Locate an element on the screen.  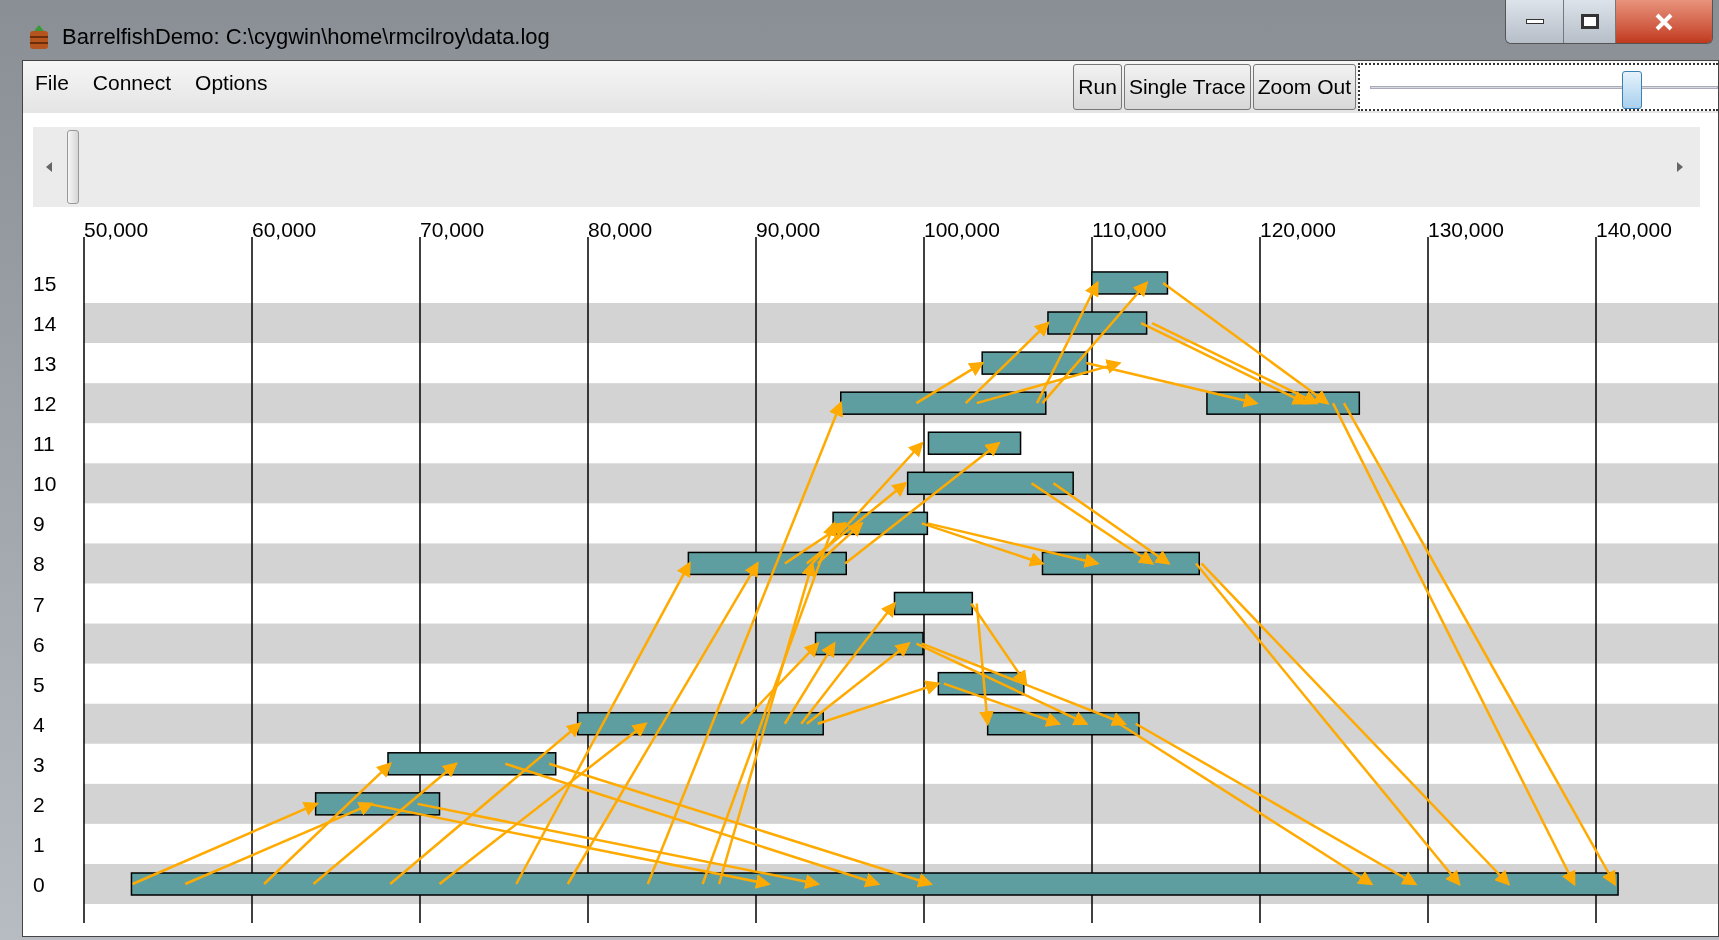
slider-thumb is located at coordinates (1632, 90).